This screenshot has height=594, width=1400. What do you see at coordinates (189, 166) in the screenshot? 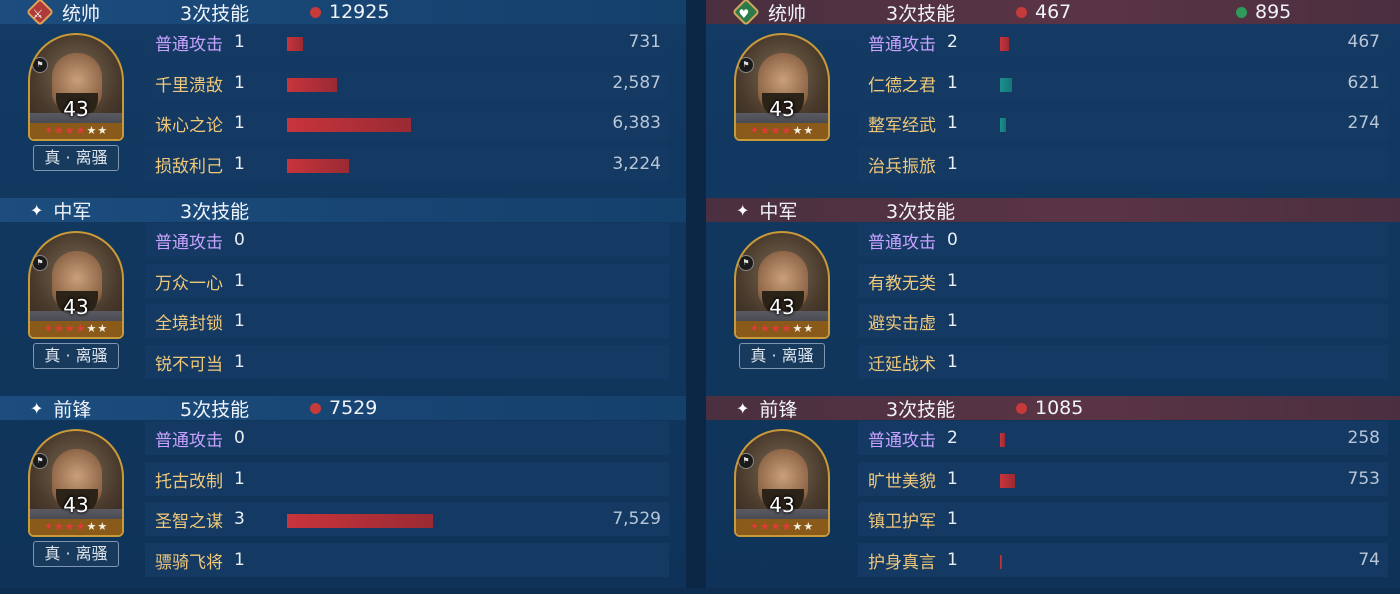
I see `skill-name: 损敌利己` at bounding box center [189, 166].